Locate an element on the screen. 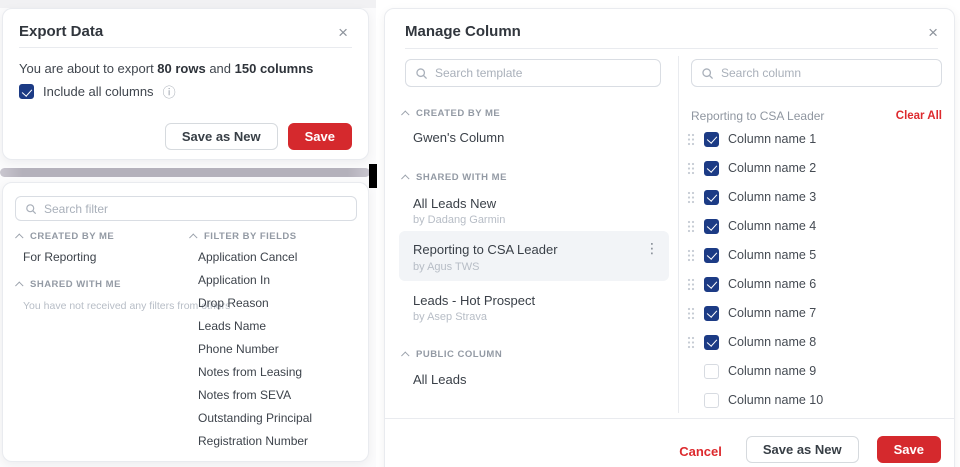 The image size is (960, 467). clear-all-link: Clear All is located at coordinates (919, 116).